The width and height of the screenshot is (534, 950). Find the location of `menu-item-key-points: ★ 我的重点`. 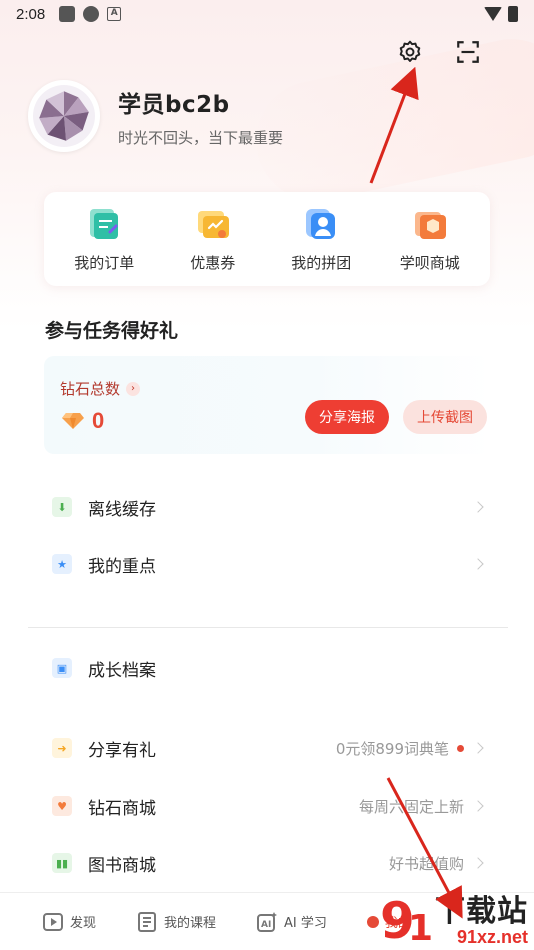

menu-item-key-points: ★ 我的重点 is located at coordinates (267, 564).